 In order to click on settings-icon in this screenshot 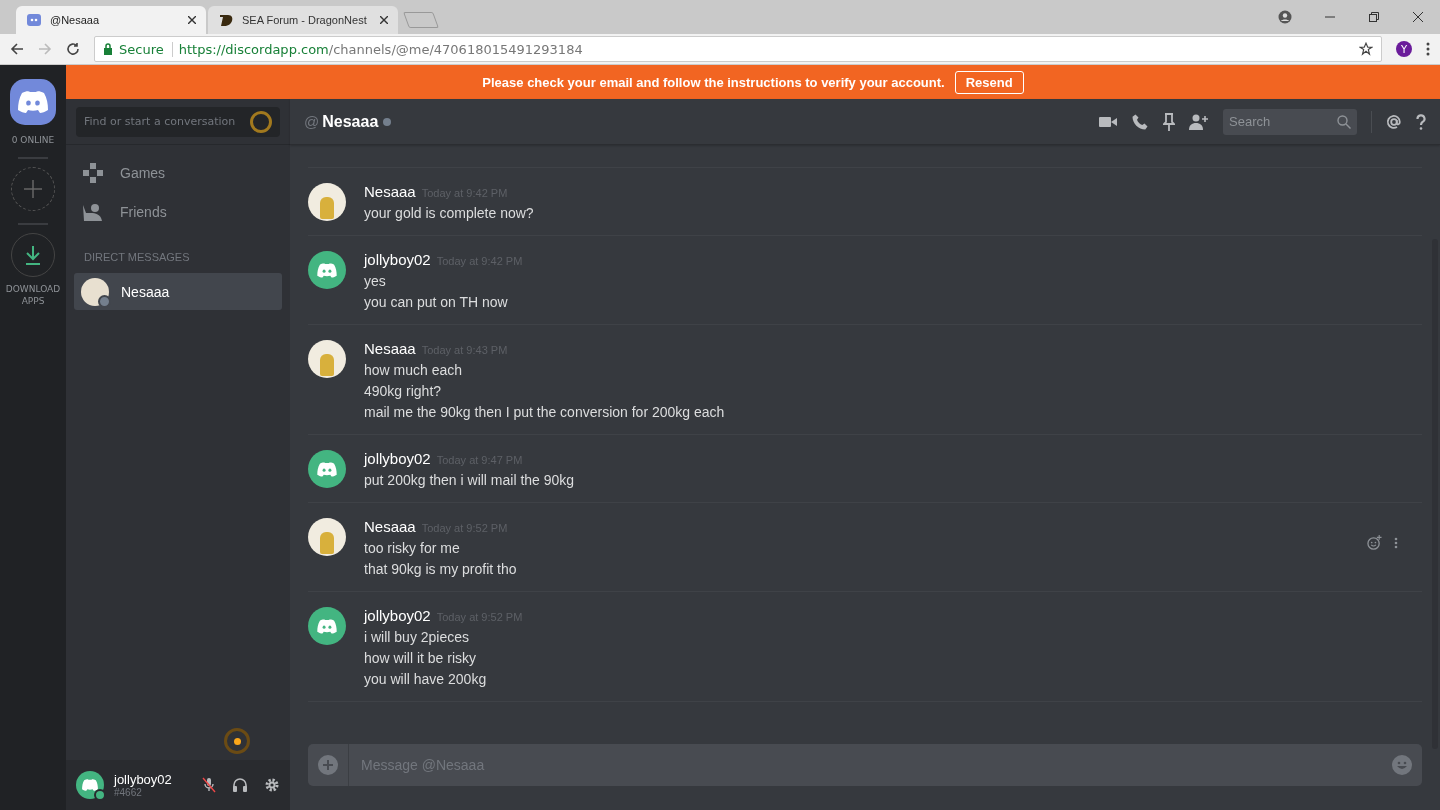, I will do `click(272, 785)`.